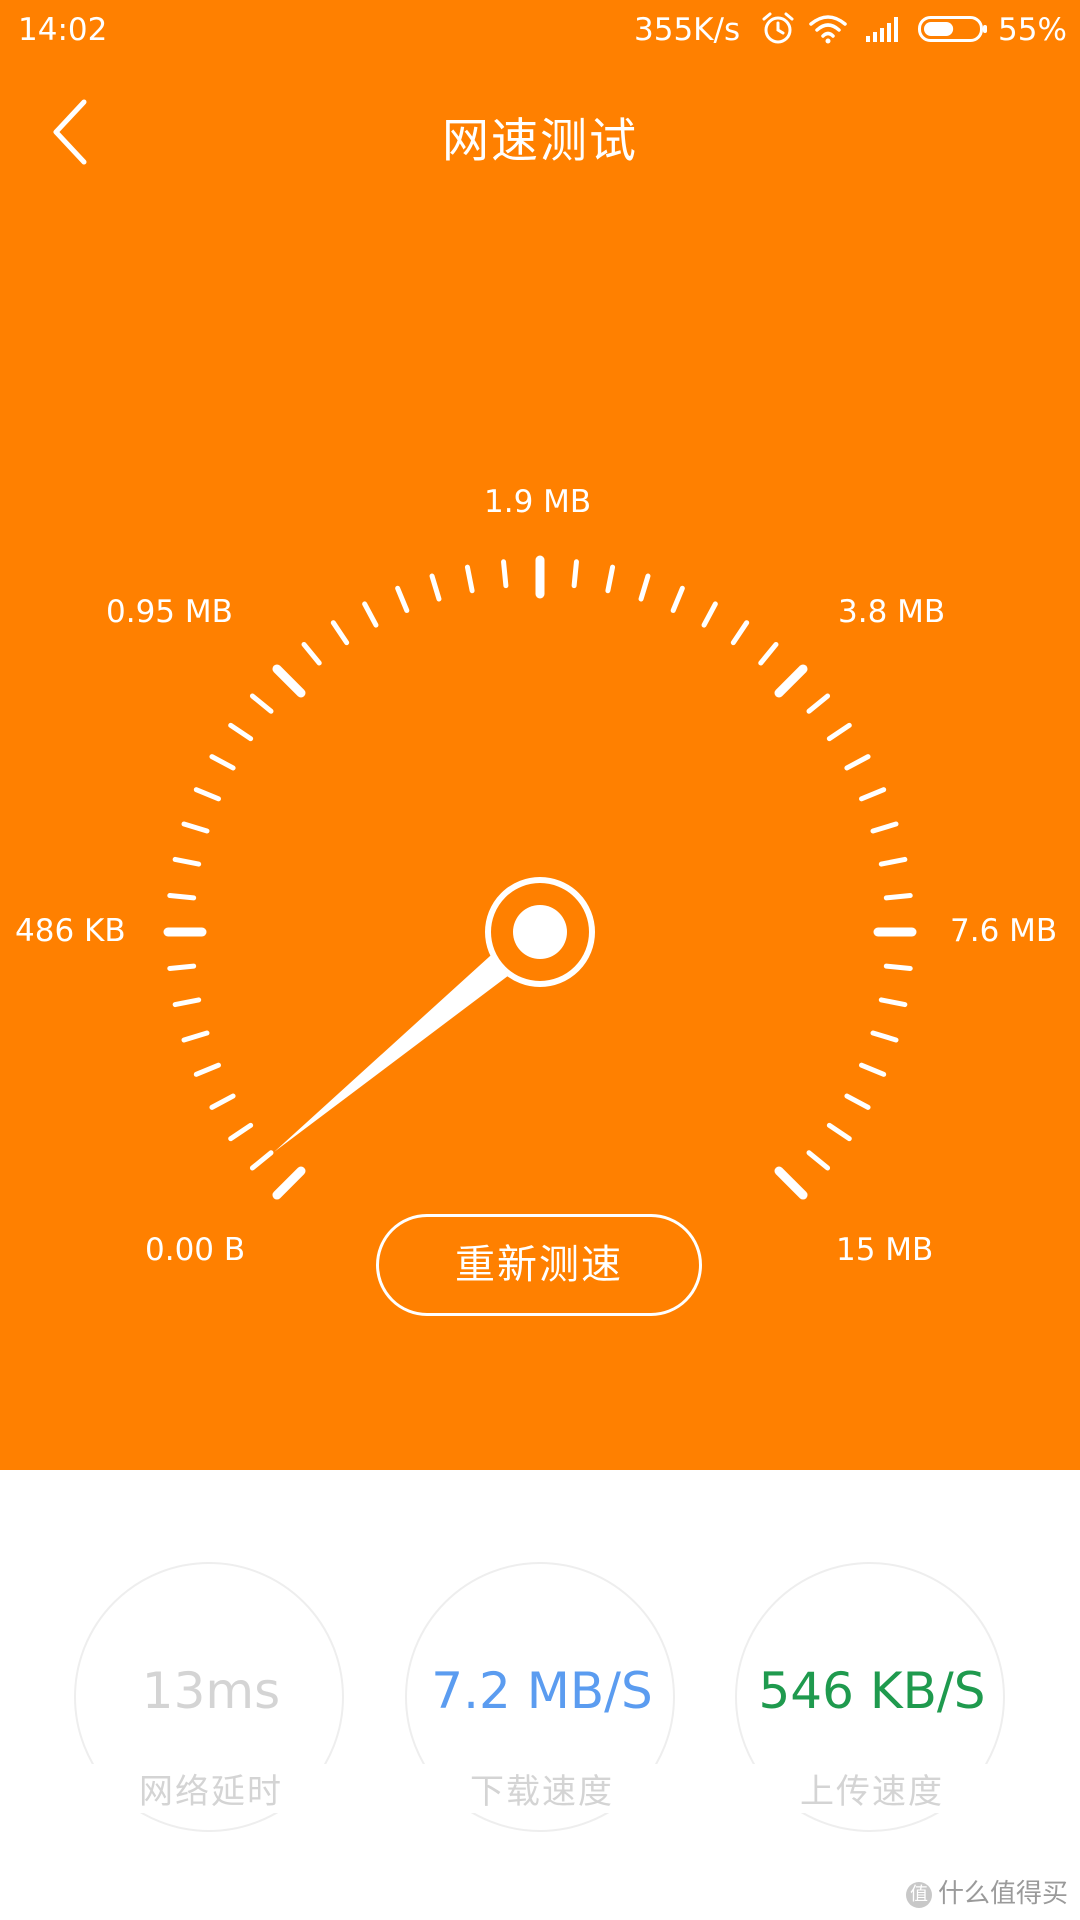  Describe the element at coordinates (1004, 931) in the screenshot. I see `gauge-label-5: 7.6 MB` at that location.